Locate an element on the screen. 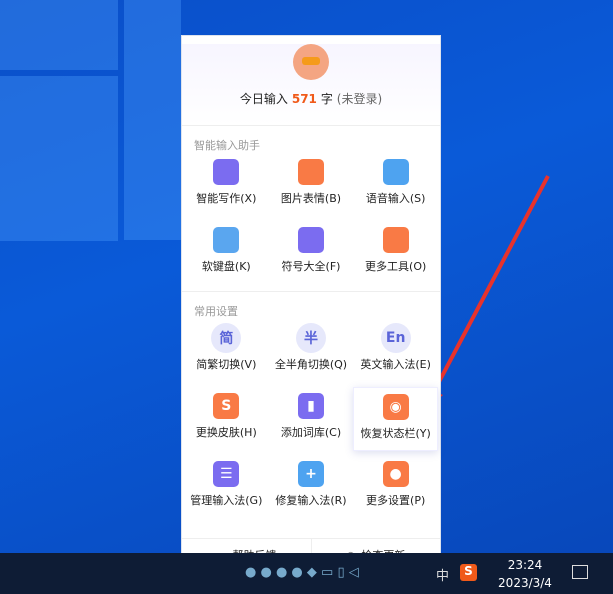  date: 2023/3/4 is located at coordinates (525, 583).